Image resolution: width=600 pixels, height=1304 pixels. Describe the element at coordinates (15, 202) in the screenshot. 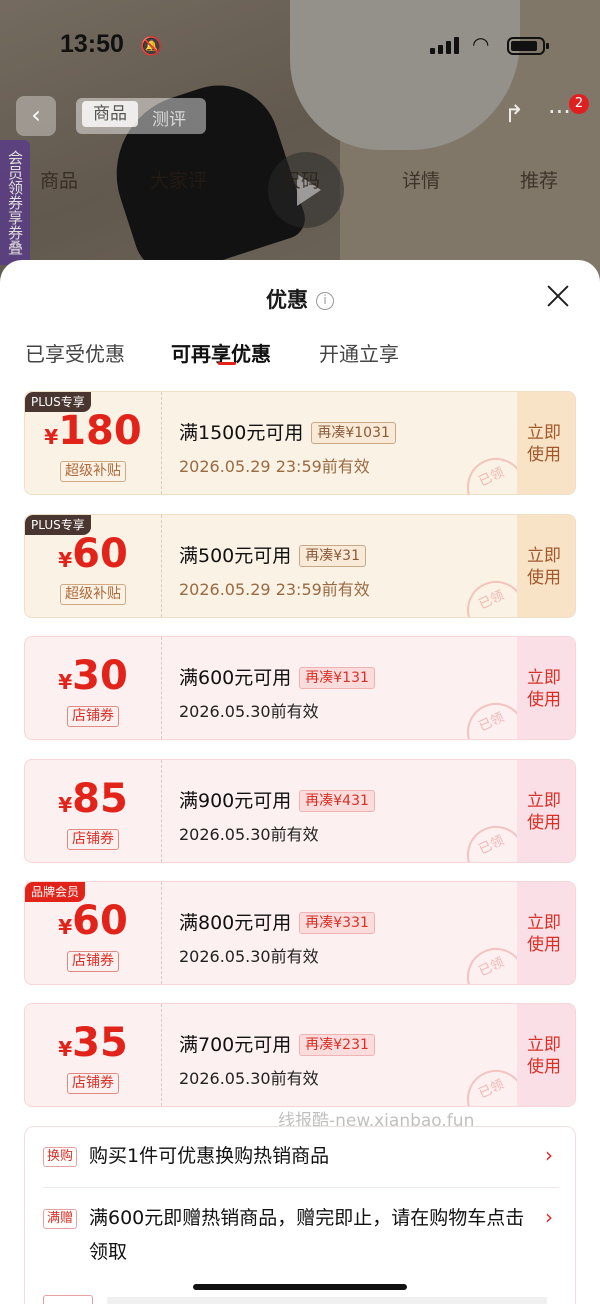

I see `member-coupon-side-tag: 会员领券享券叠` at that location.